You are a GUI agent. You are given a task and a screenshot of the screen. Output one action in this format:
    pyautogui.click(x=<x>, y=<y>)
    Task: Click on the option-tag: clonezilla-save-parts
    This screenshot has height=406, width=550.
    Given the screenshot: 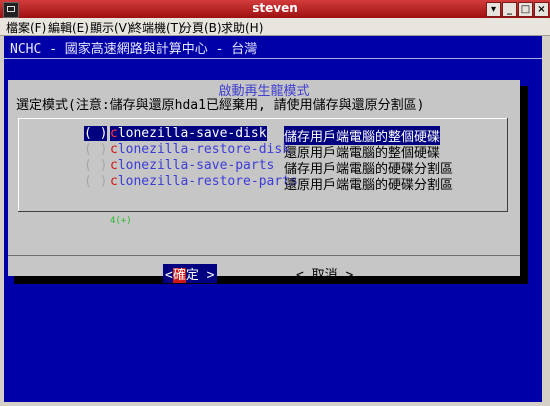 What is the action you would take?
    pyautogui.click(x=192, y=165)
    